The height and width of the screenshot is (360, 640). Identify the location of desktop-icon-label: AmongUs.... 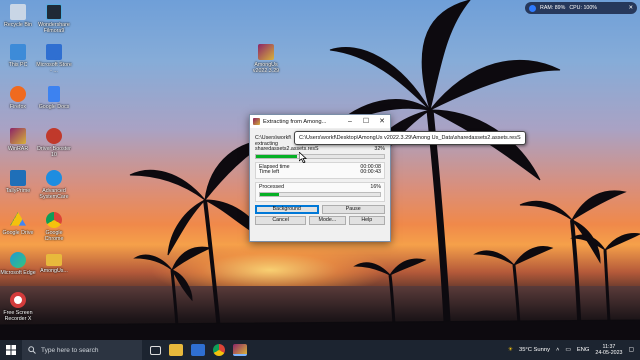
(54, 271).